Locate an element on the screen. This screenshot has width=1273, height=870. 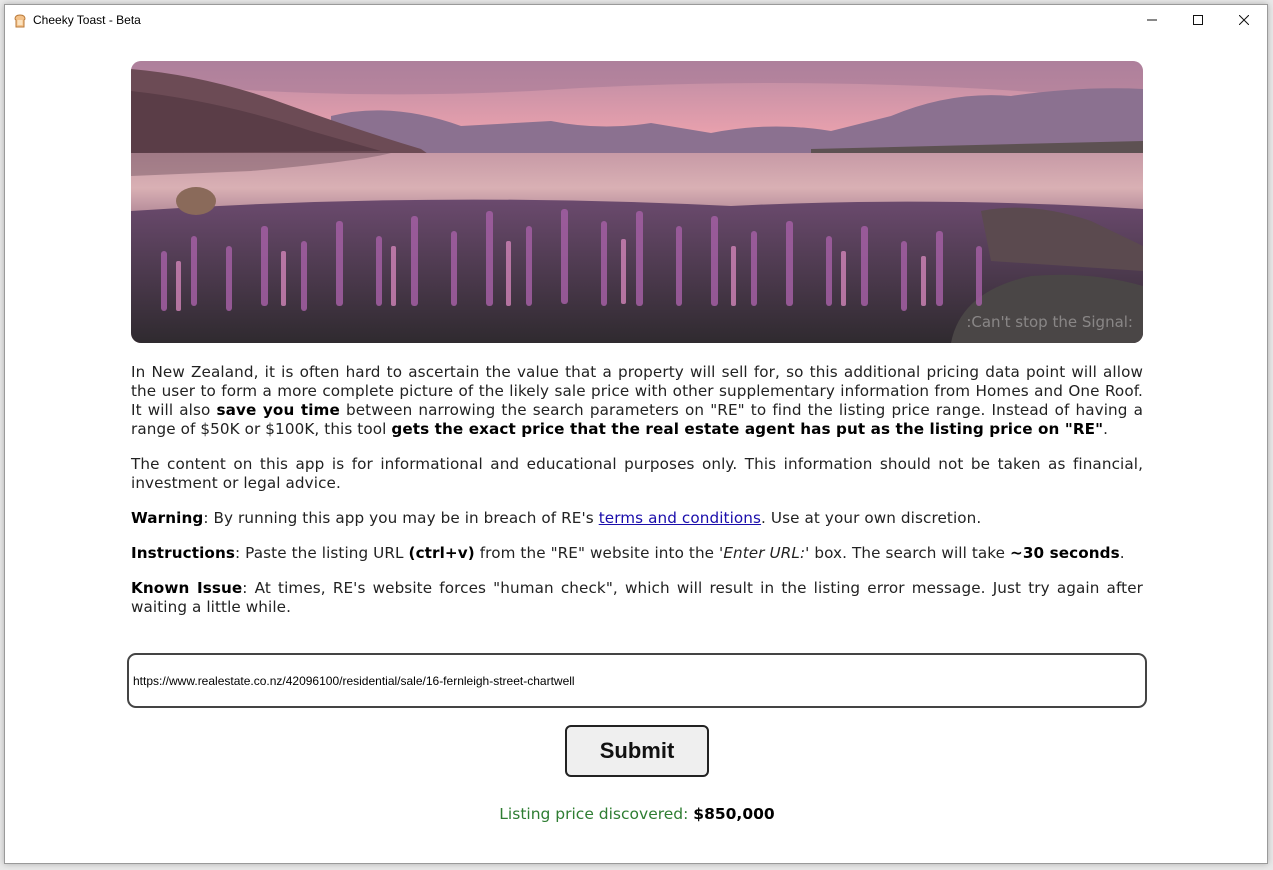
title-bar: Cheeky Toast - Beta is located at coordinates (636, 20).